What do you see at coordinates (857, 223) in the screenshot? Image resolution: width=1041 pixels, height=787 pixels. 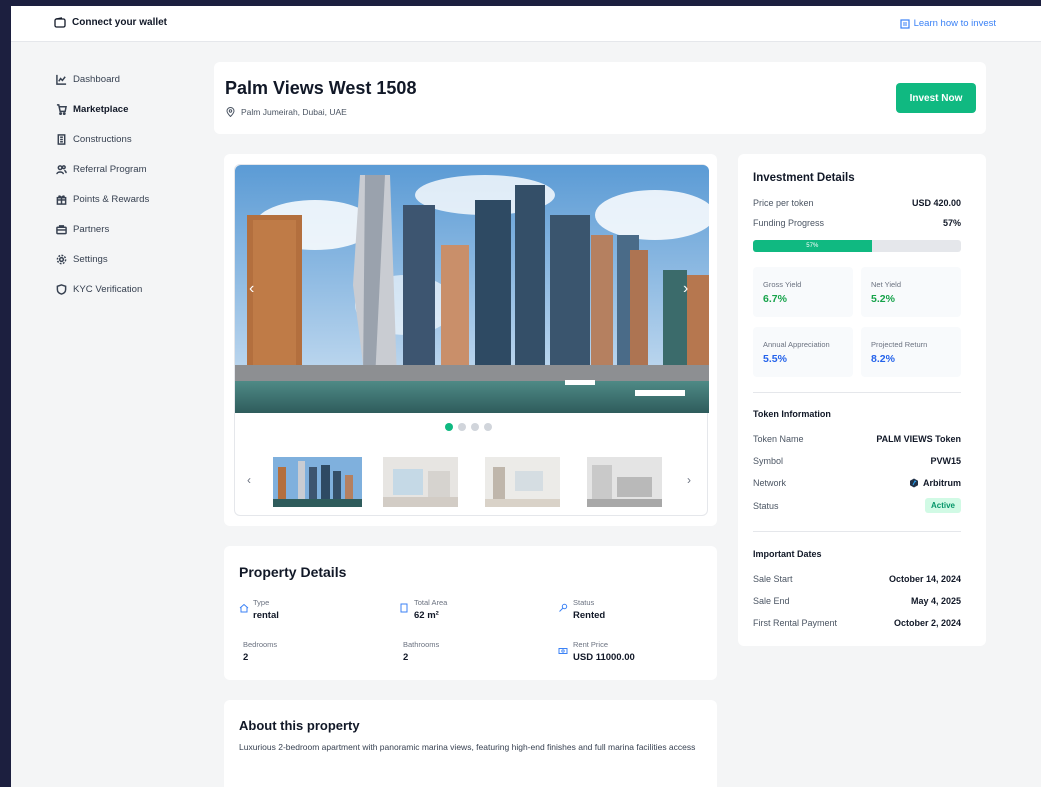 I see `row-funding-progress: Funding Progress 57%` at bounding box center [857, 223].